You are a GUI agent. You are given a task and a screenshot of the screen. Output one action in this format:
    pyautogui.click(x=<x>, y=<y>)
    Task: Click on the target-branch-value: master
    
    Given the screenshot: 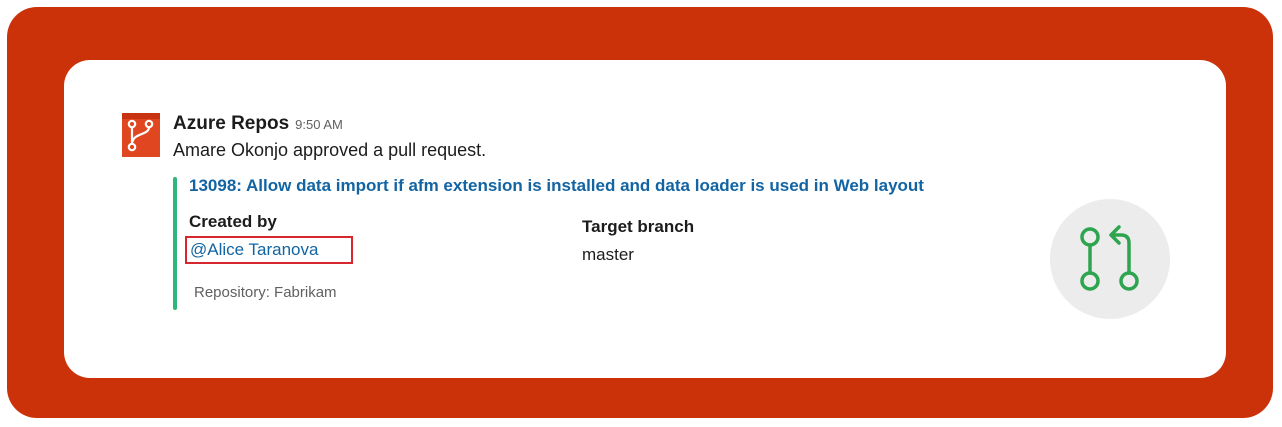 What is the action you would take?
    pyautogui.click(x=608, y=254)
    